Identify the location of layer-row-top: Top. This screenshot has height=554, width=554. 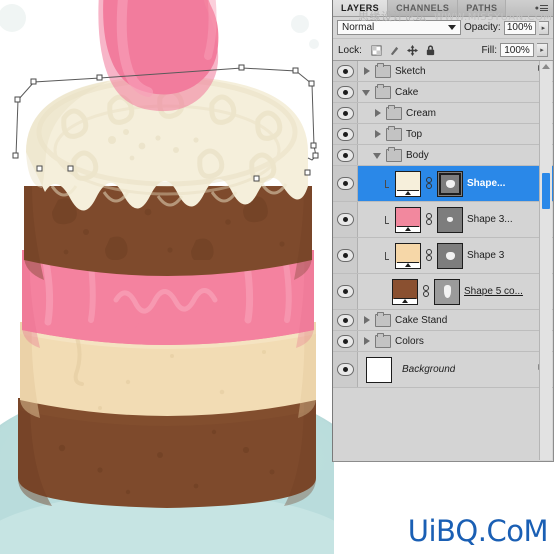
(443, 134).